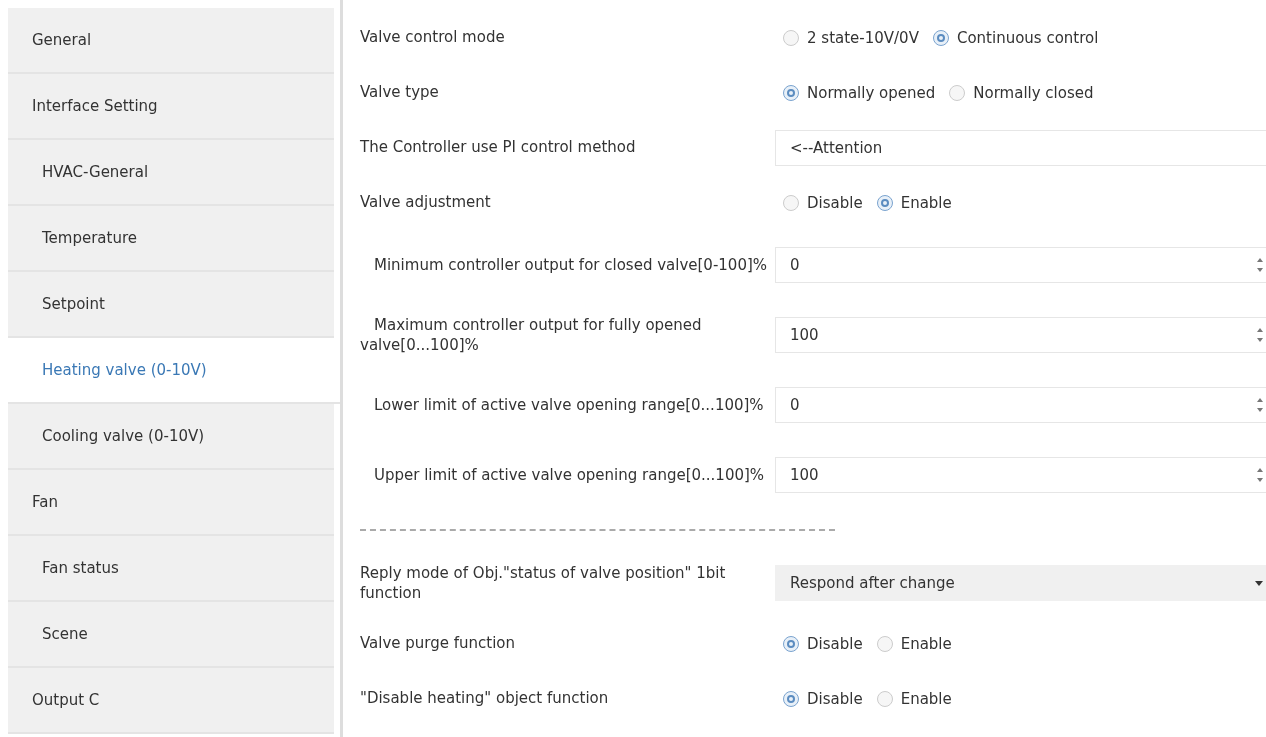 This screenshot has width=1266, height=737. I want to click on parameter-label: Valve adjustment, so click(426, 202).